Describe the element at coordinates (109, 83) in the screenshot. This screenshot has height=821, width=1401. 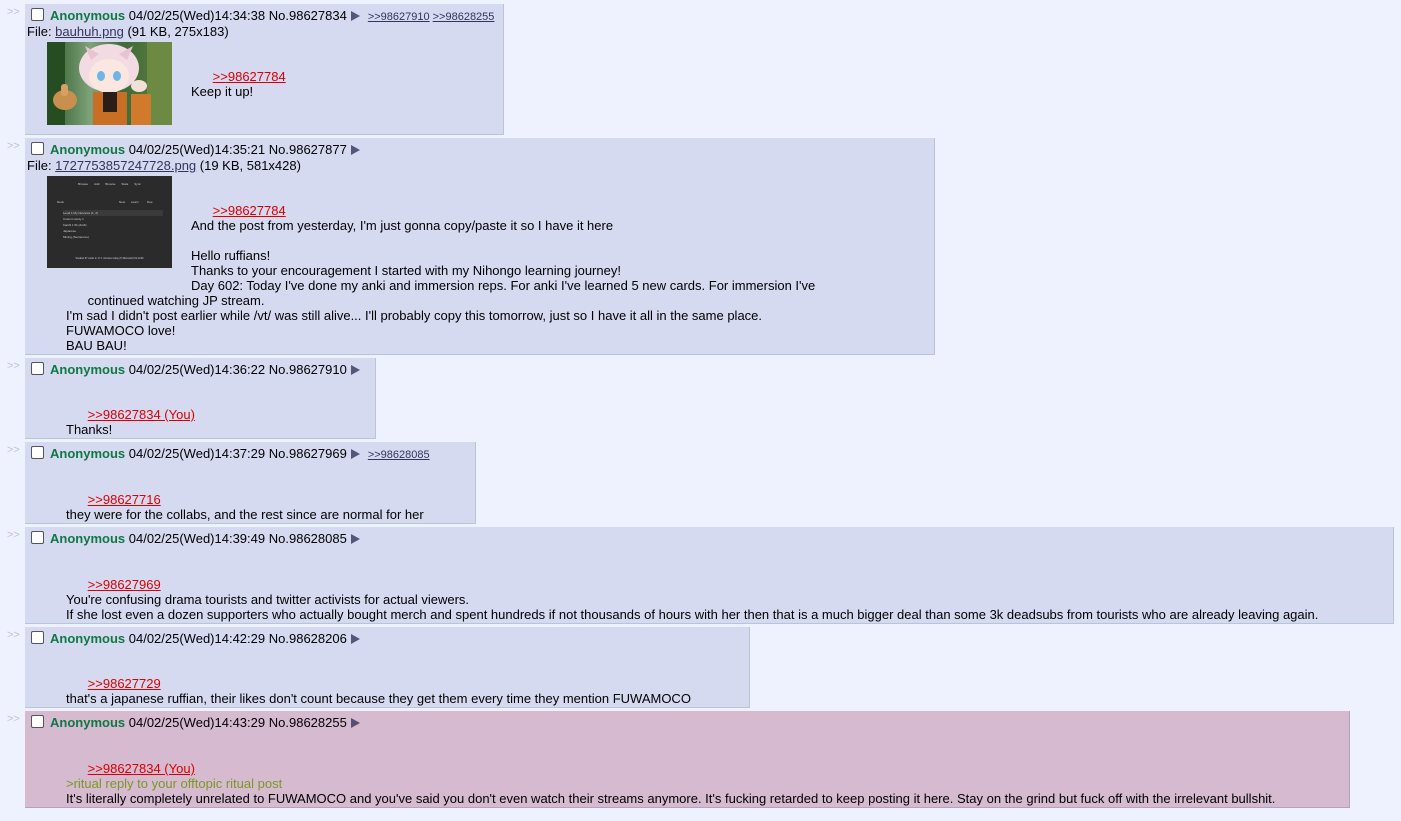
I see `post-thumbnail` at that location.